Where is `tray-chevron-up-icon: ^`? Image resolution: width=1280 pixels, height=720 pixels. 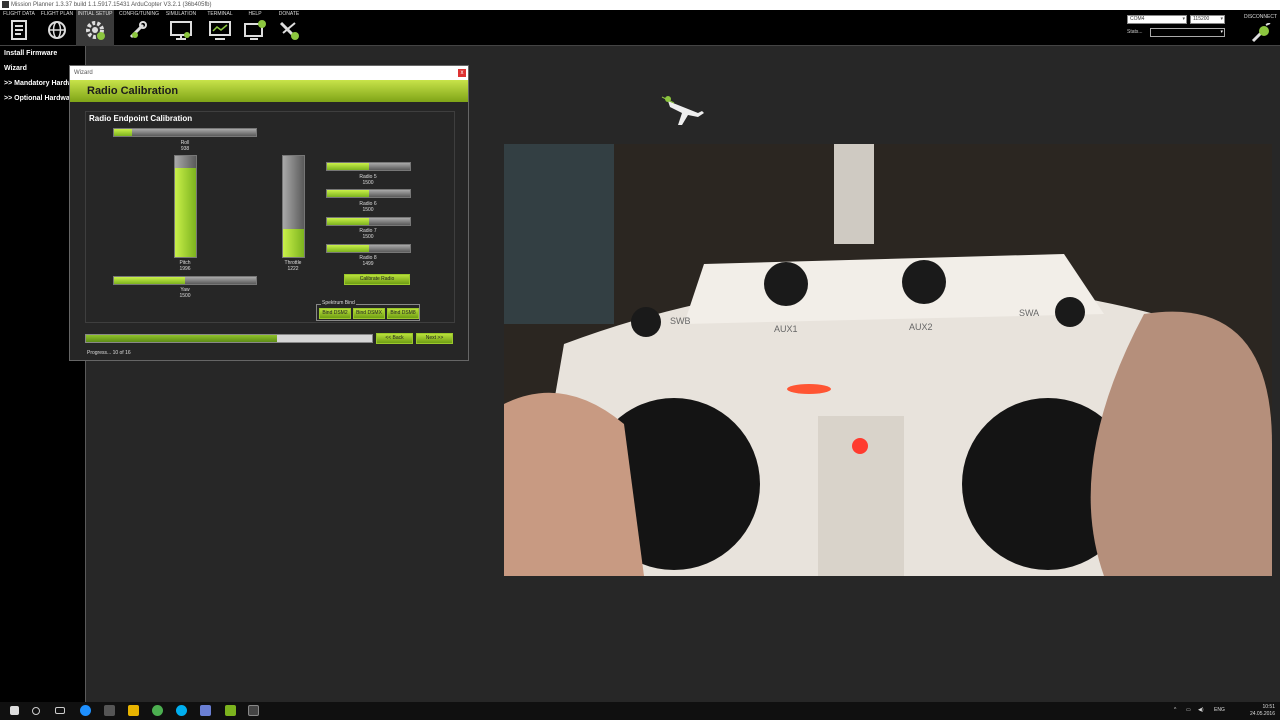 tray-chevron-up-icon: ^ is located at coordinates (1175, 710).